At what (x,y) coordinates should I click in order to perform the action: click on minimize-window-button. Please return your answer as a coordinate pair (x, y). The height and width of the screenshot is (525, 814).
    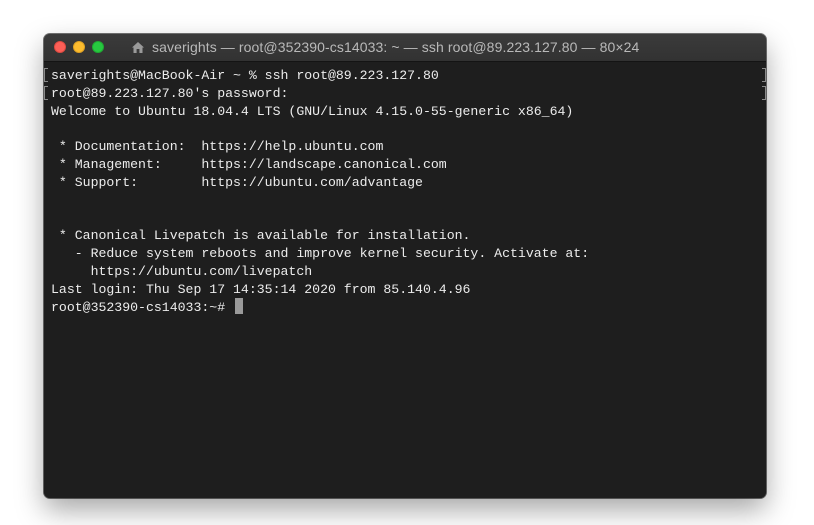
    Looking at the image, I should click on (79, 47).